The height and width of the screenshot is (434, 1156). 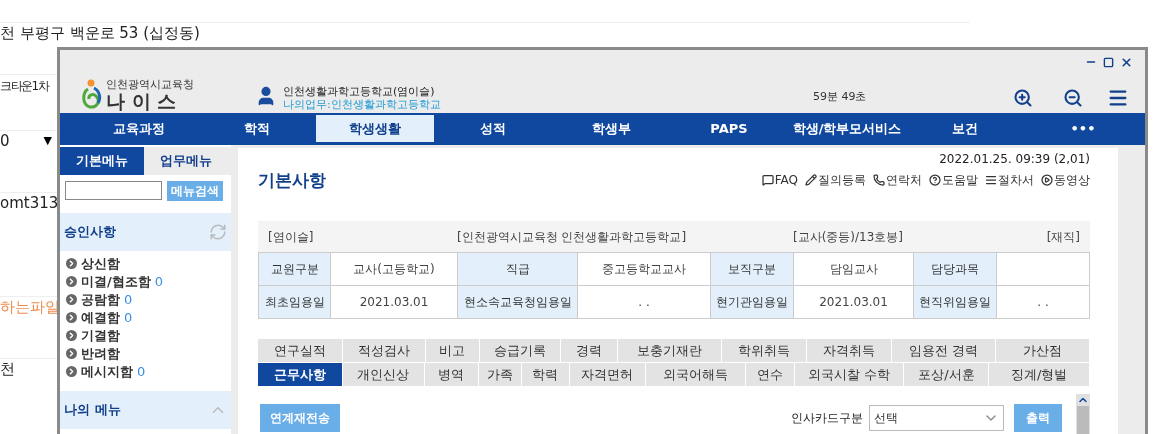 What do you see at coordinates (100, 317) in the screenshot?
I see `item-label: 예결함` at bounding box center [100, 317].